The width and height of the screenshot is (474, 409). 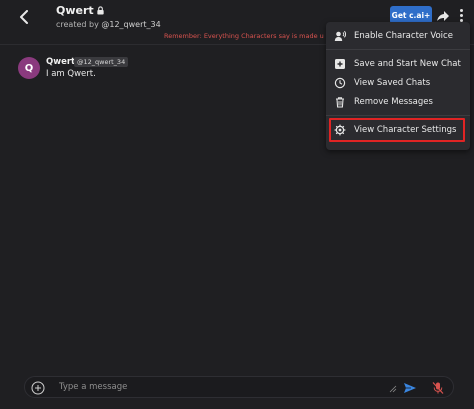 I want to click on menu-item-enable-voice: Enable Character Voice, so click(x=393, y=36).